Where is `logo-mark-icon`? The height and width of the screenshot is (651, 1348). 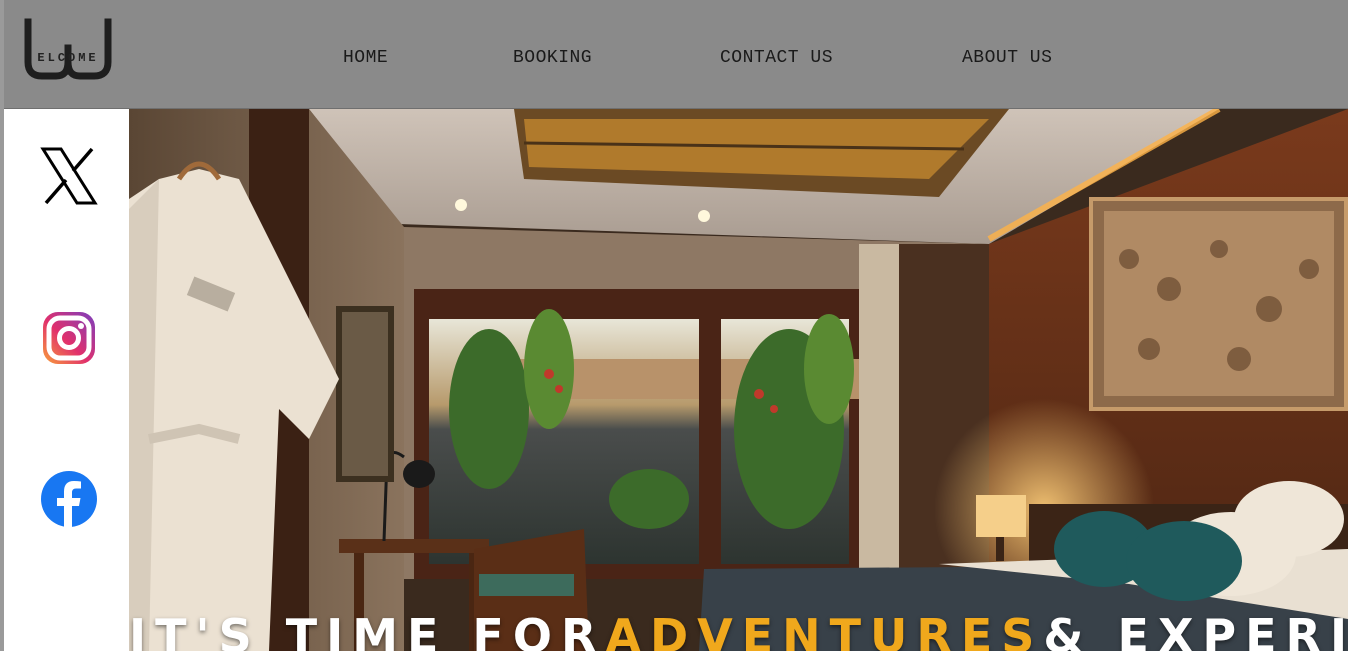 logo-mark-icon is located at coordinates (68, 49).